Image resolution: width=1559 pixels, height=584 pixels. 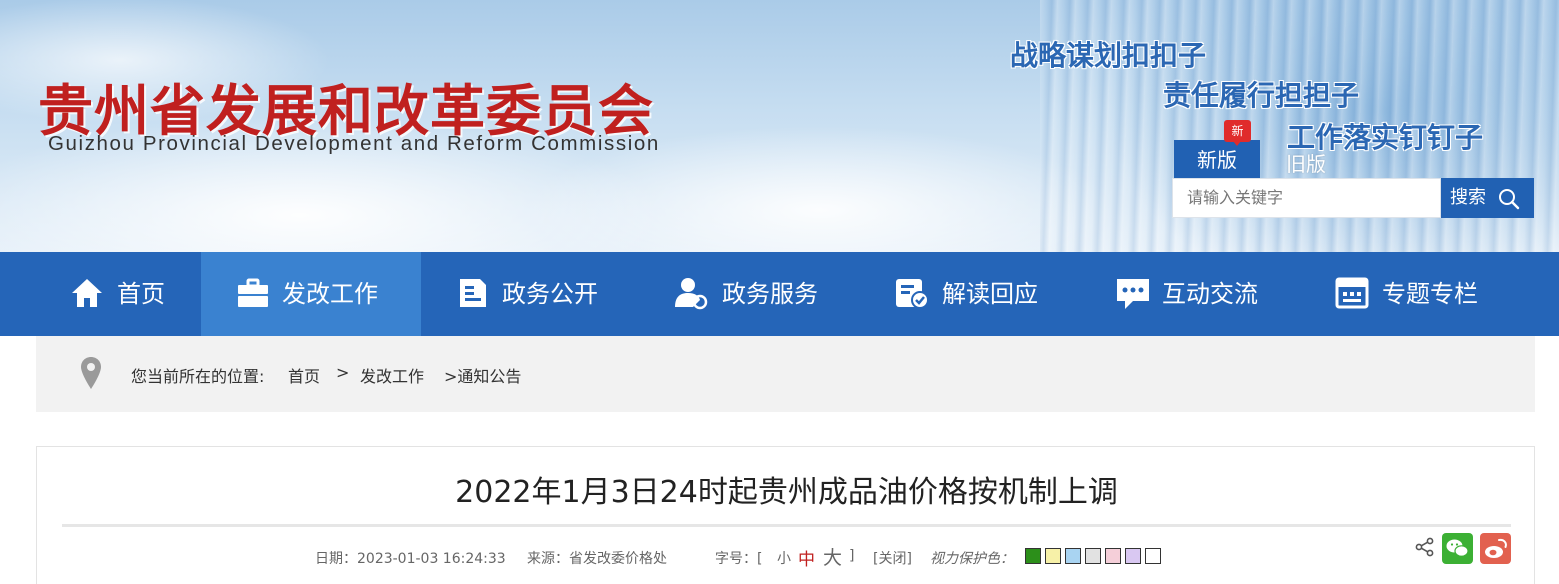 I want to click on weibo-icon, so click(x=1496, y=548).